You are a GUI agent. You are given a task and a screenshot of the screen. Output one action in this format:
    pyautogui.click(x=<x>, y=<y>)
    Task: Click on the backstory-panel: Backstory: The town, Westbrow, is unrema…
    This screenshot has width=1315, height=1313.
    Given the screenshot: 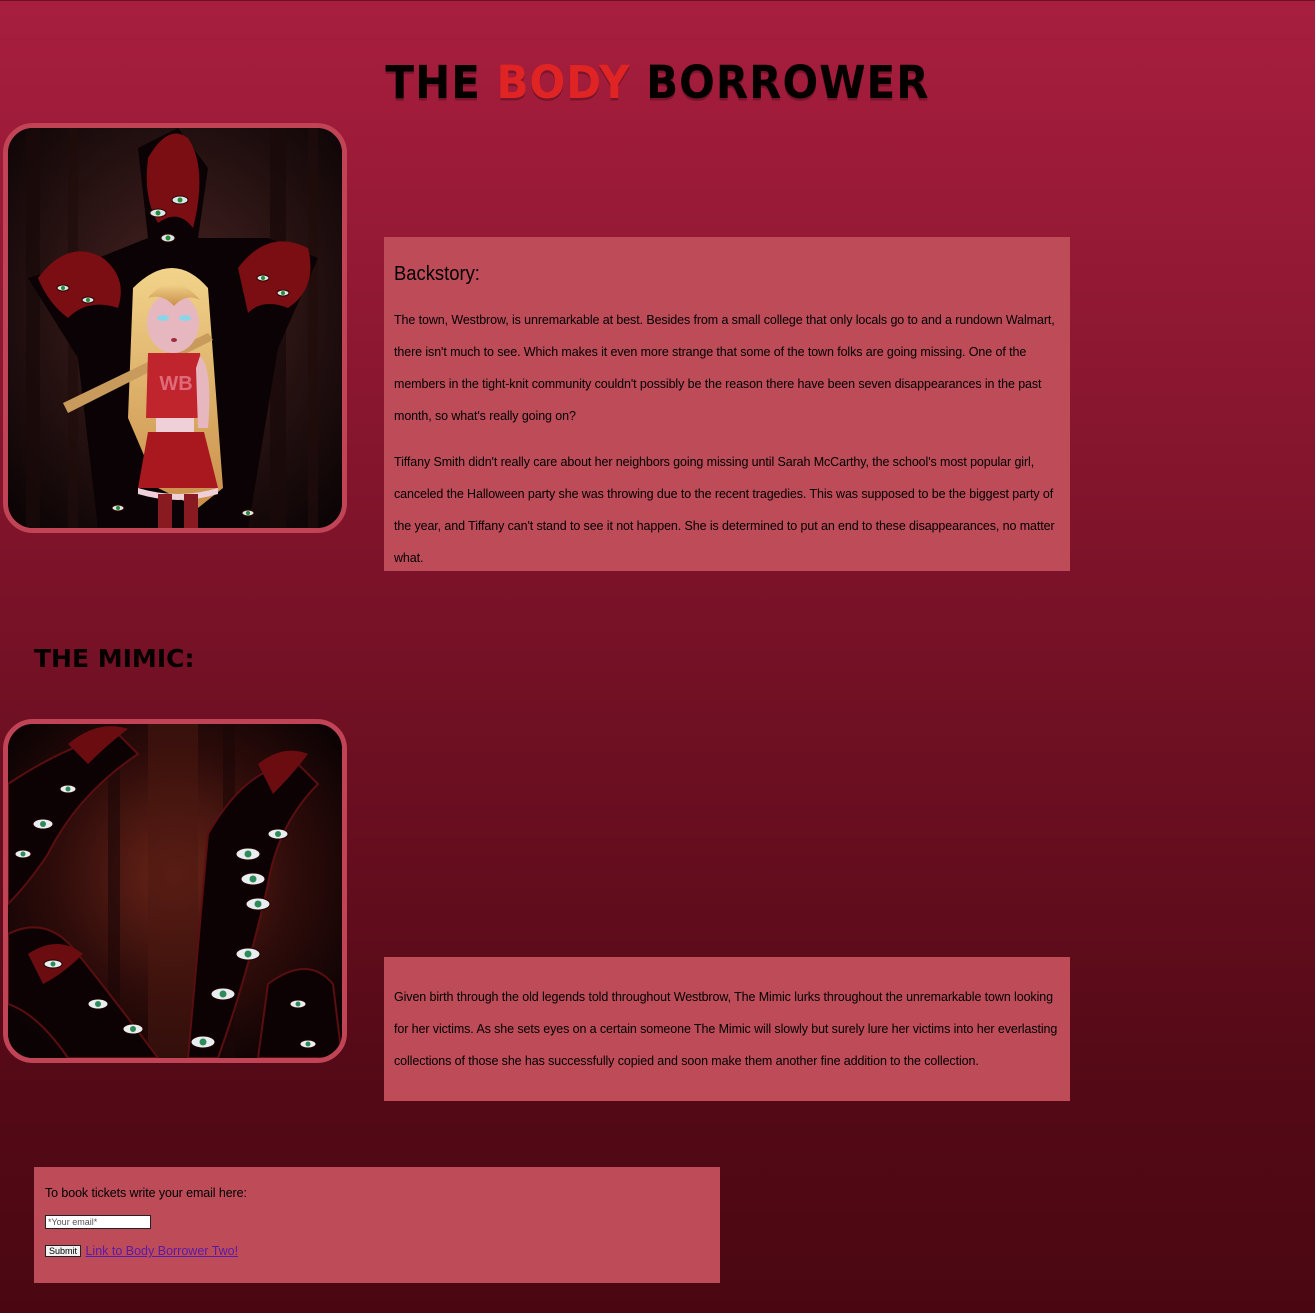 What is the action you would take?
    pyautogui.click(x=727, y=404)
    